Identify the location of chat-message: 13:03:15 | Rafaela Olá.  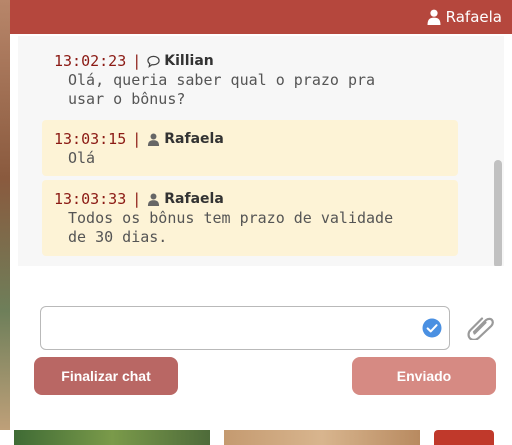
(250, 148).